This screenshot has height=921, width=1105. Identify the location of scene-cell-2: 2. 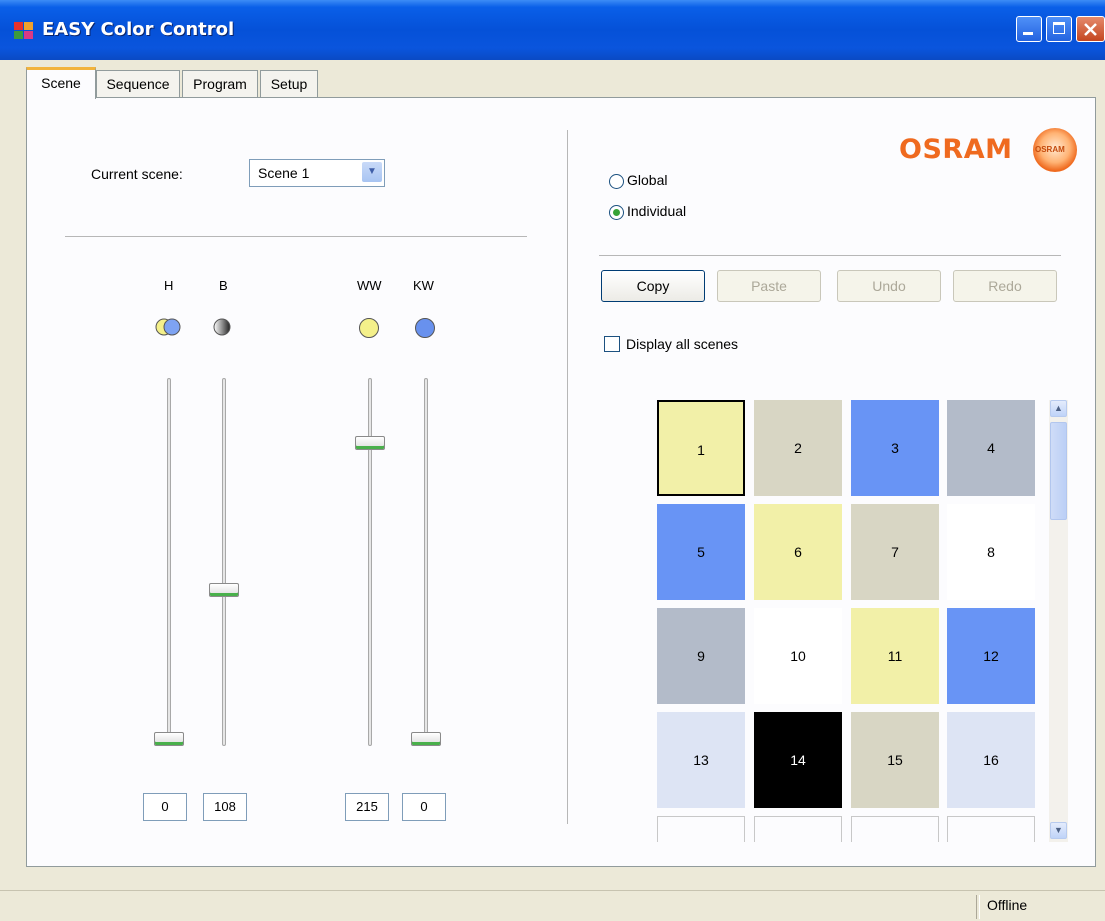
(798, 448).